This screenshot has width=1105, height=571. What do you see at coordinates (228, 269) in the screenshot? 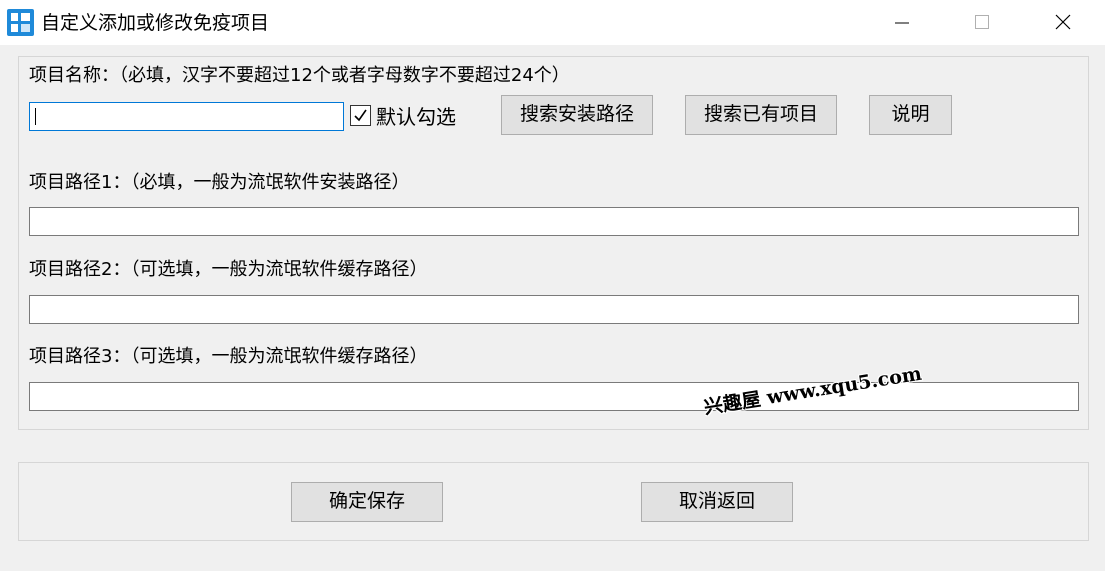
I see `project-path-2-label: 项目路径2：（可选填，一般为流氓软件缓存路径）` at bounding box center [228, 269].